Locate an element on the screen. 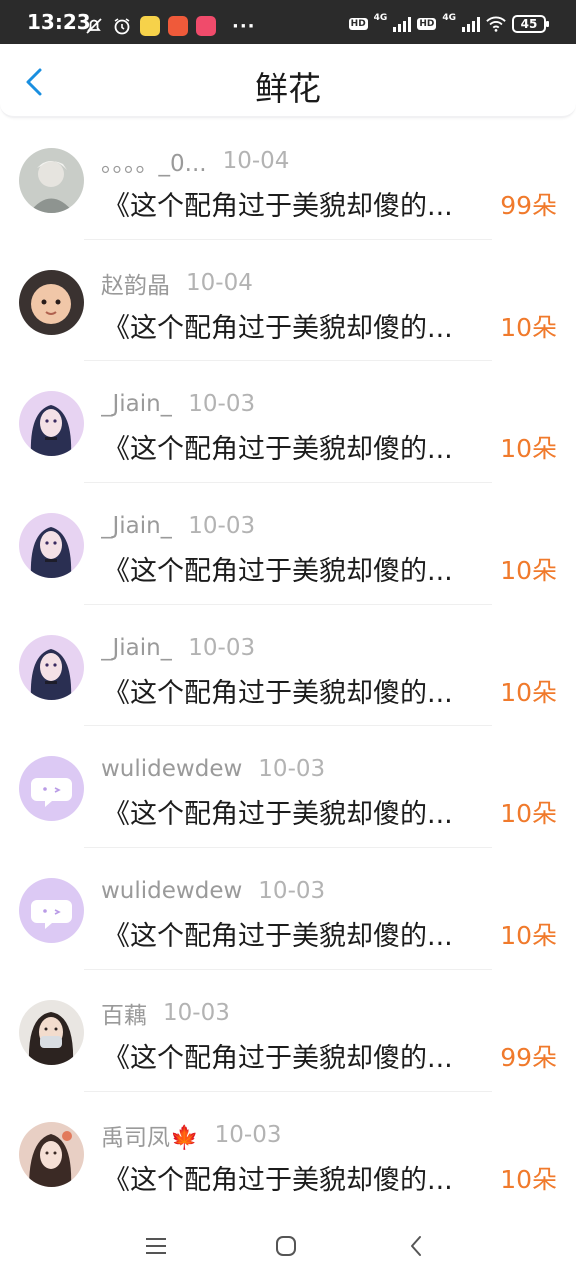  menu-button is located at coordinates (156, 1246).